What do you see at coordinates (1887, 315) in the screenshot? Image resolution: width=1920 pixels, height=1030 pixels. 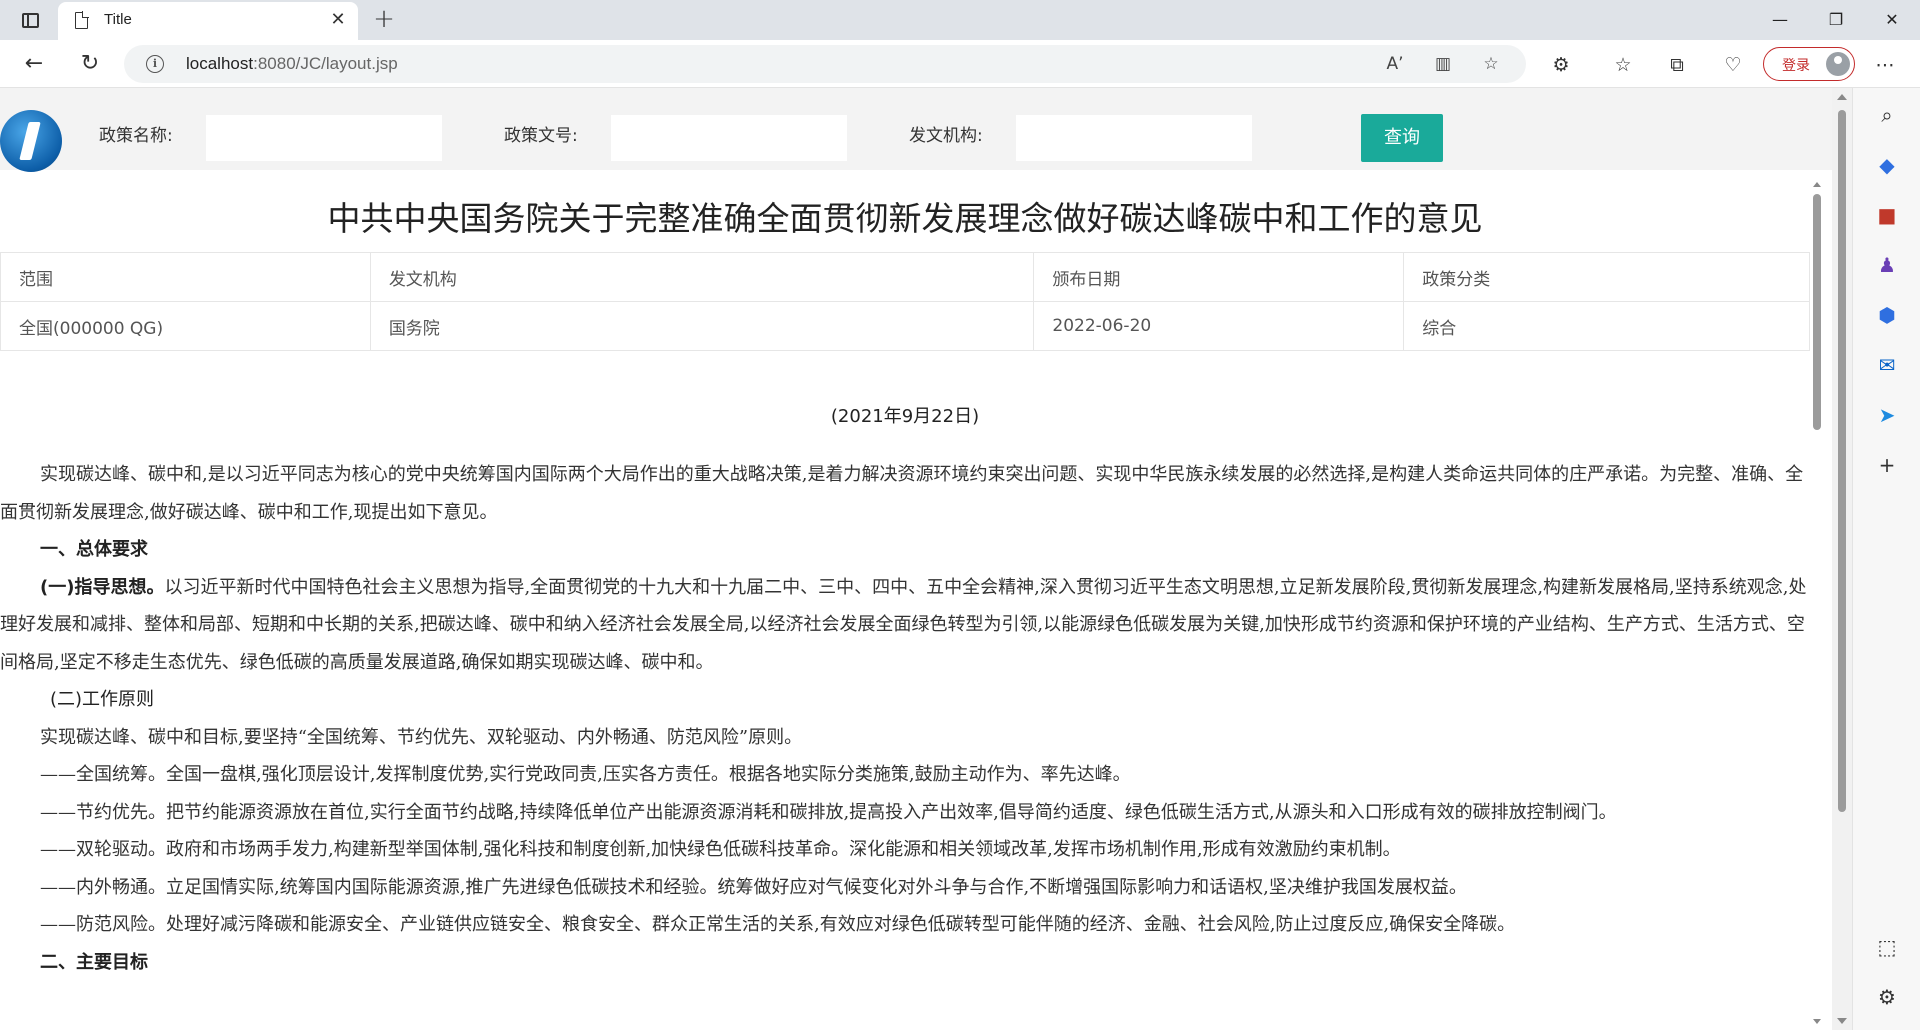 I see `office-icon: ⬢` at bounding box center [1887, 315].